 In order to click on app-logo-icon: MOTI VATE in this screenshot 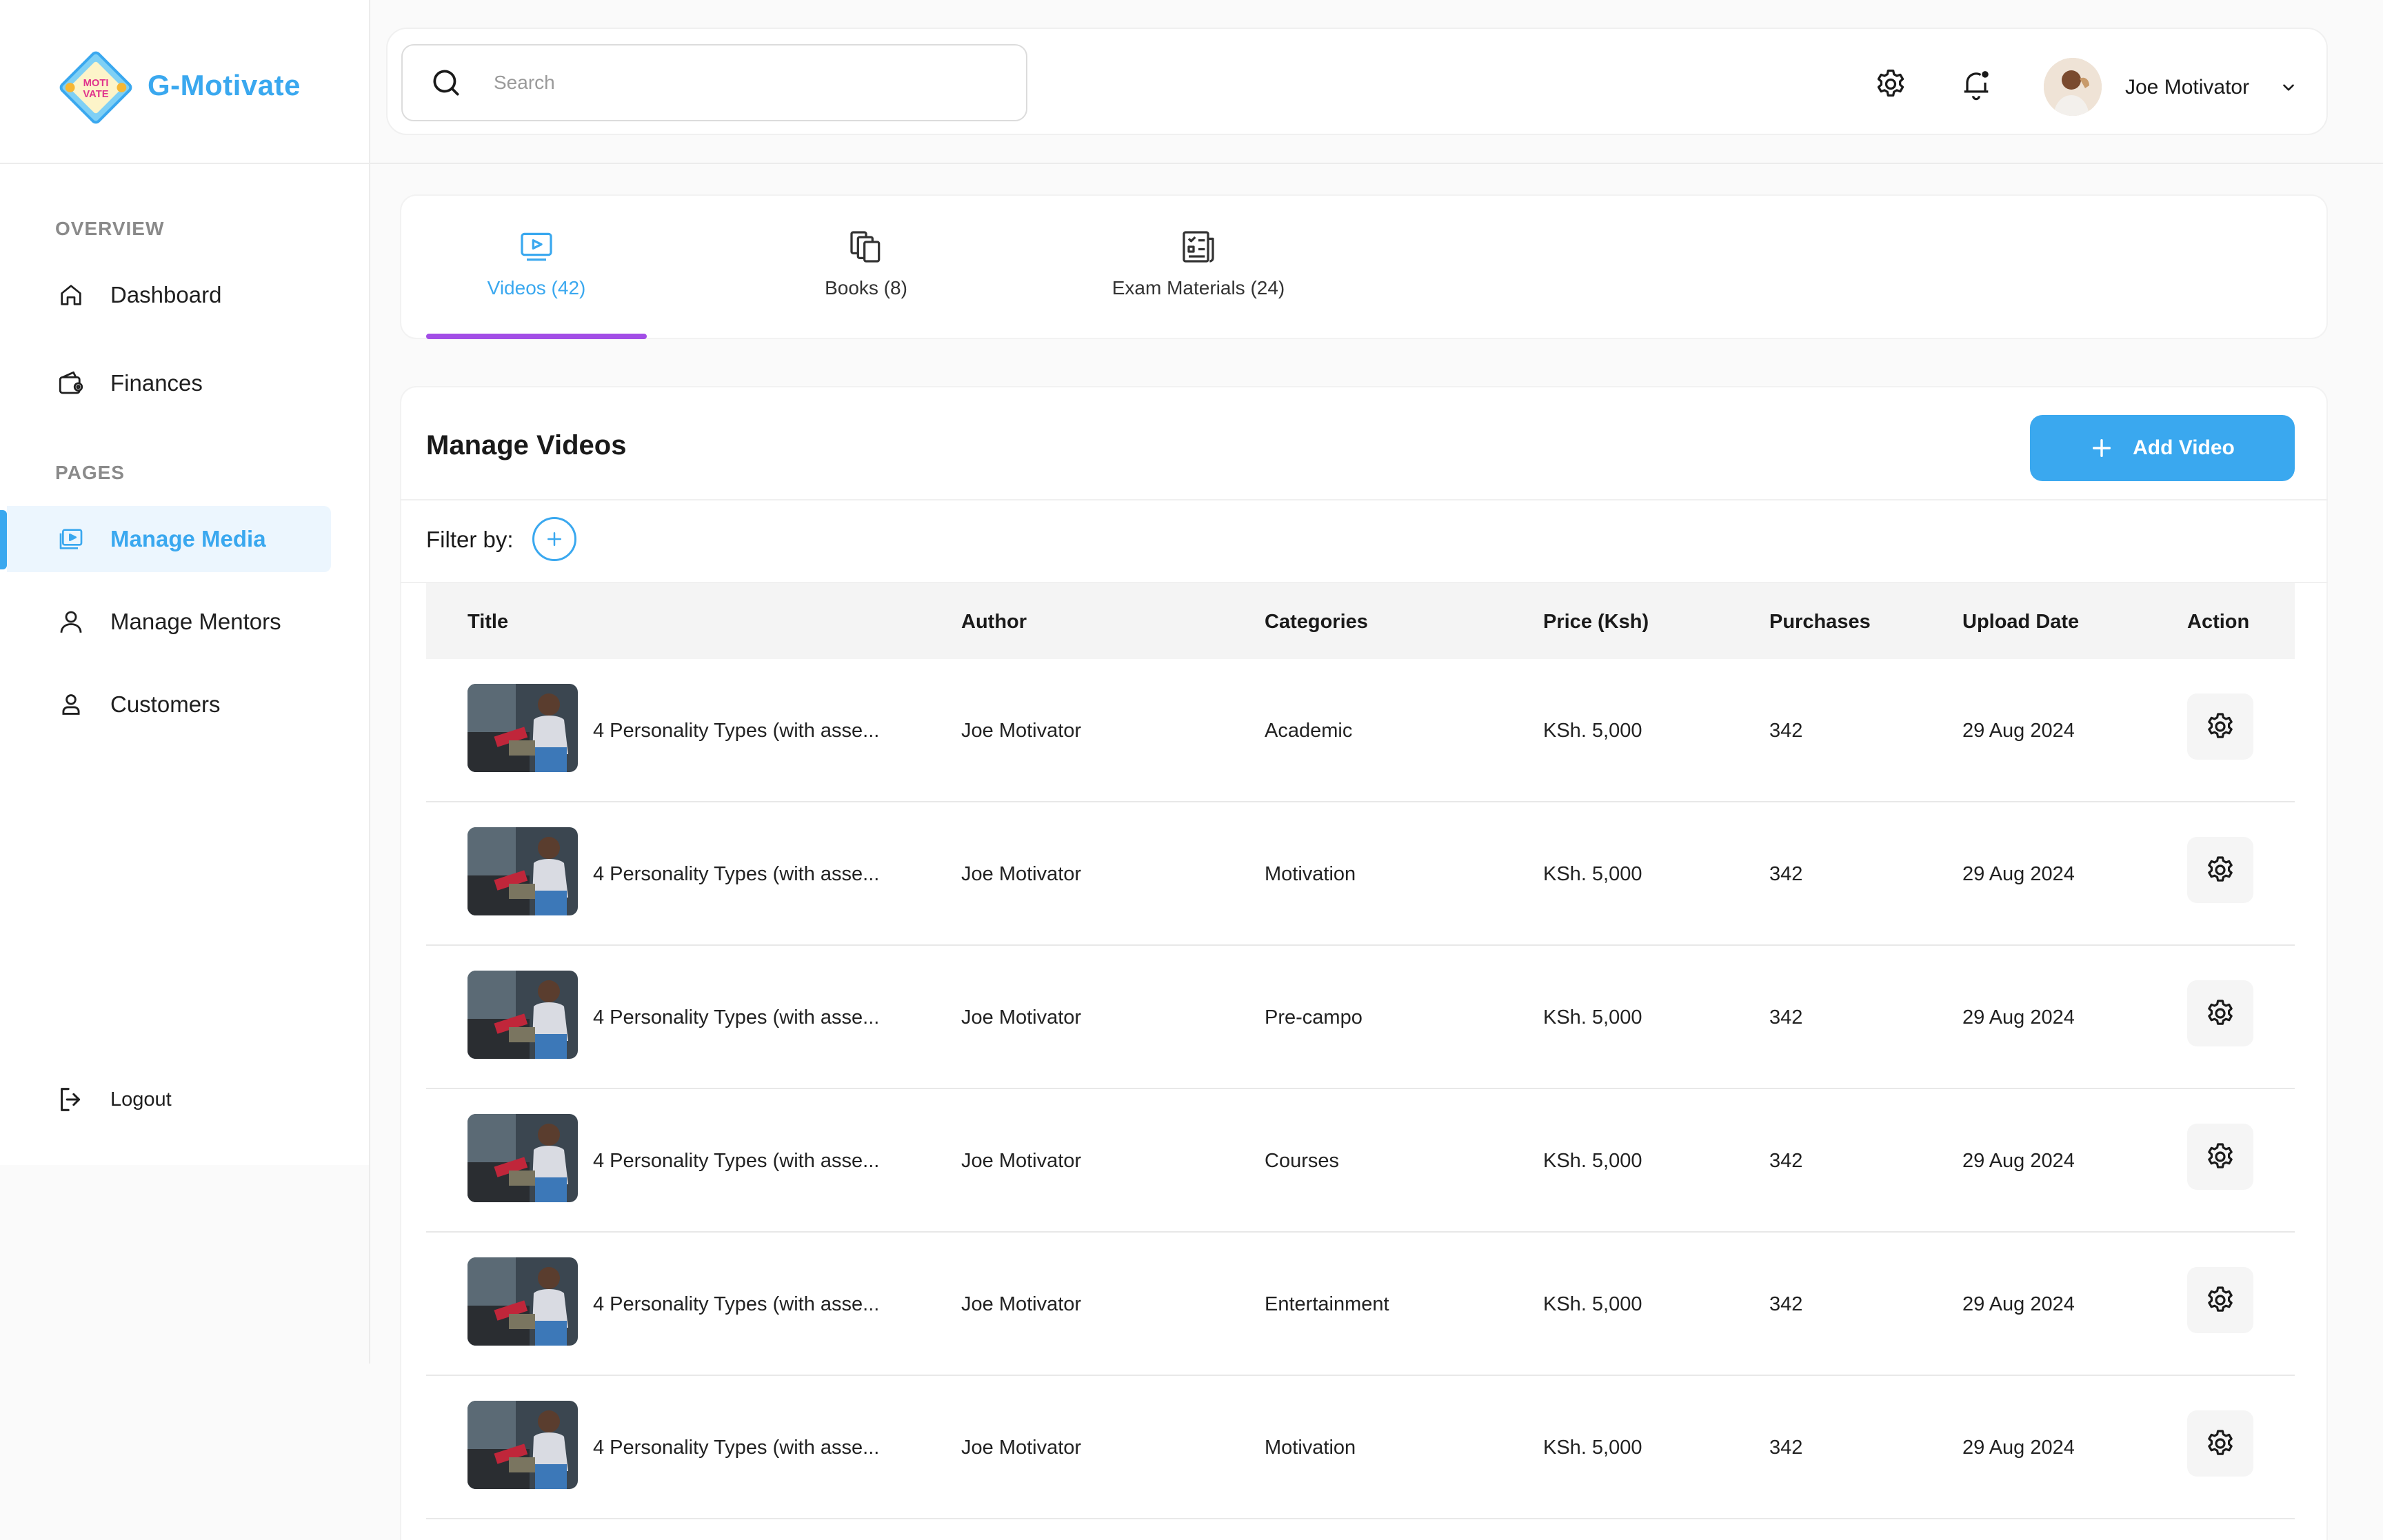, I will do `click(95, 88)`.